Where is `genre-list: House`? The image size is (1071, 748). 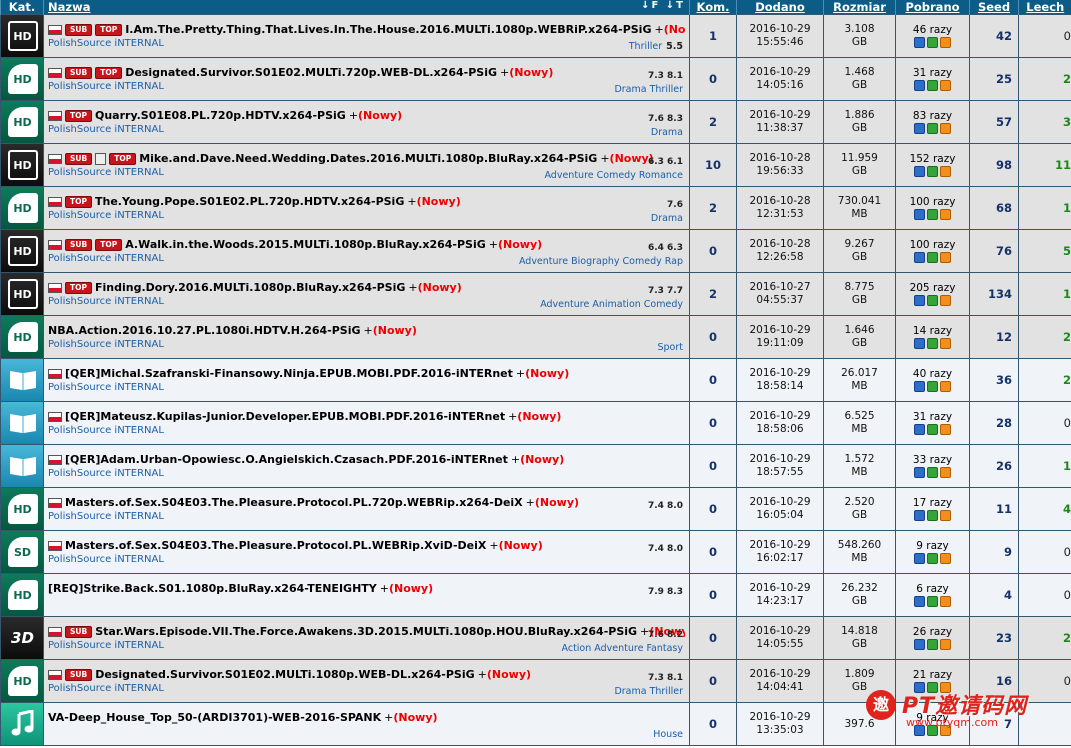
genre-list: House is located at coordinates (668, 734).